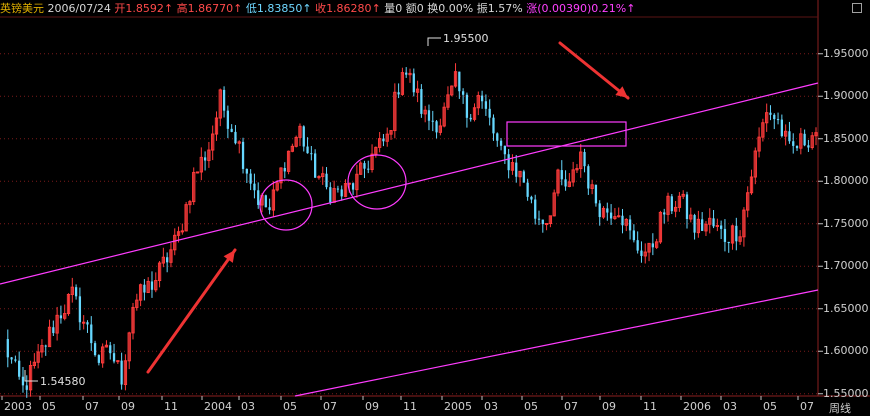 This screenshot has height=416, width=870. Describe the element at coordinates (18, 406) in the screenshot. I see `x-tick-label: 2003` at that location.